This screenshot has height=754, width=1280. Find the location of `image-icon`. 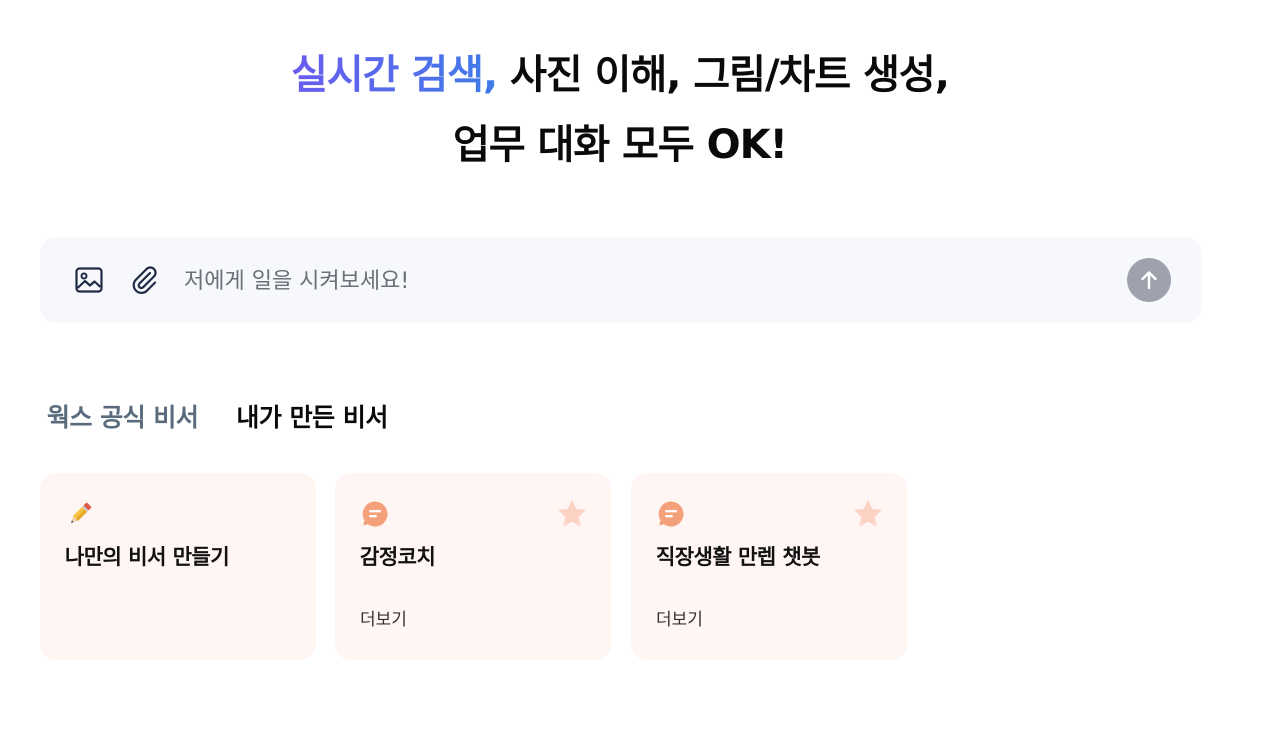

image-icon is located at coordinates (89, 280).